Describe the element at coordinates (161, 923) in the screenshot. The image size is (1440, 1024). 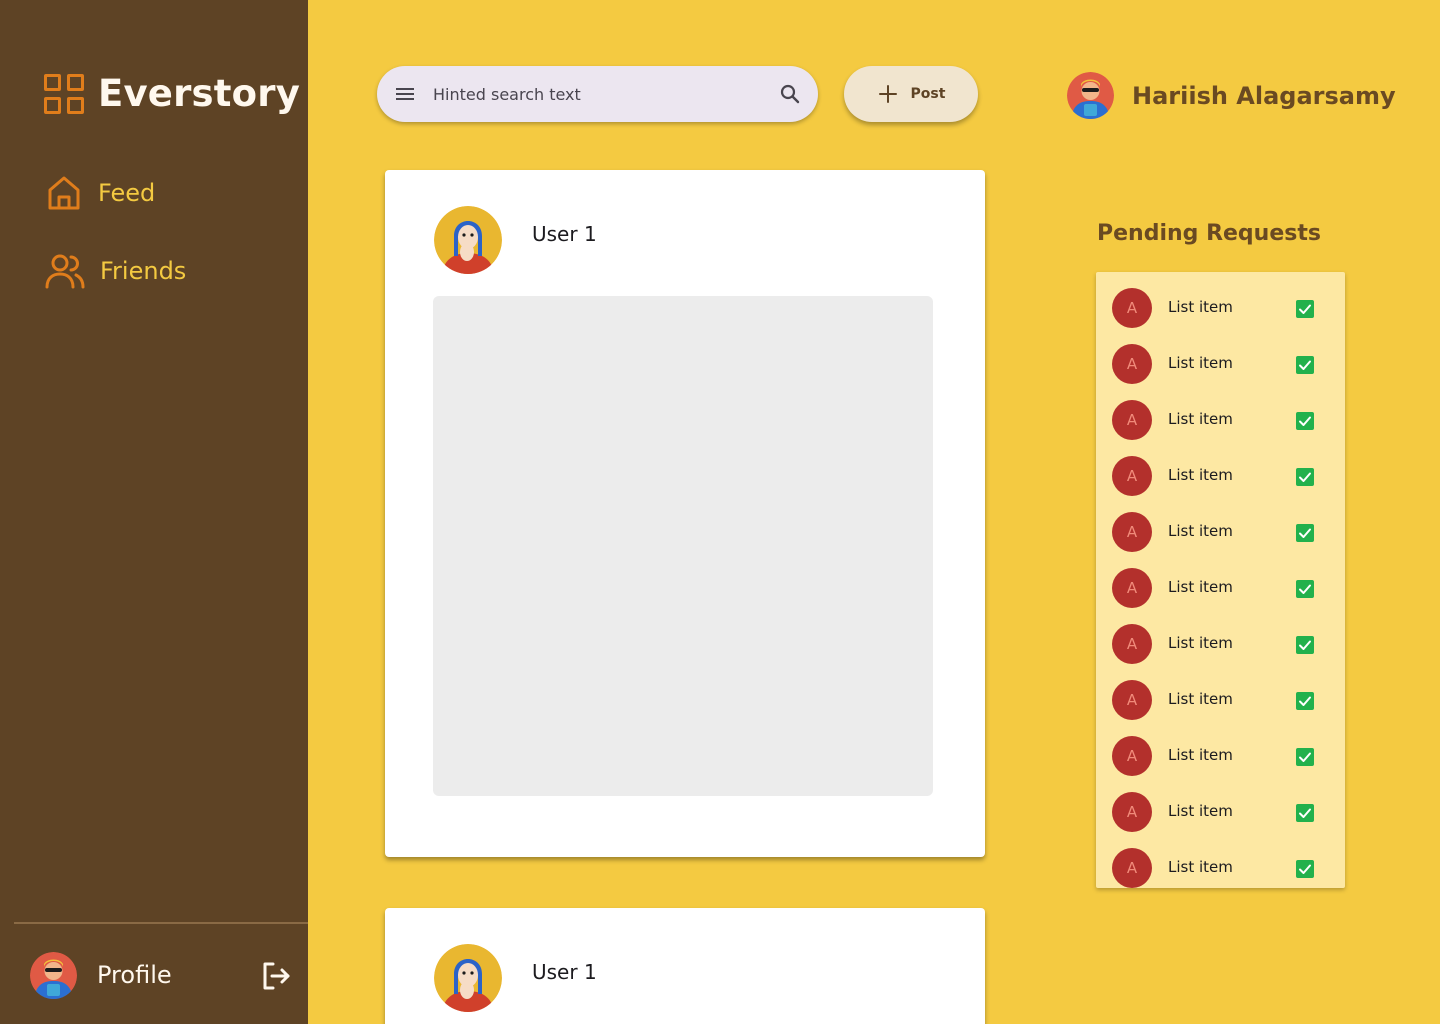
I see `sidebar-divider` at that location.